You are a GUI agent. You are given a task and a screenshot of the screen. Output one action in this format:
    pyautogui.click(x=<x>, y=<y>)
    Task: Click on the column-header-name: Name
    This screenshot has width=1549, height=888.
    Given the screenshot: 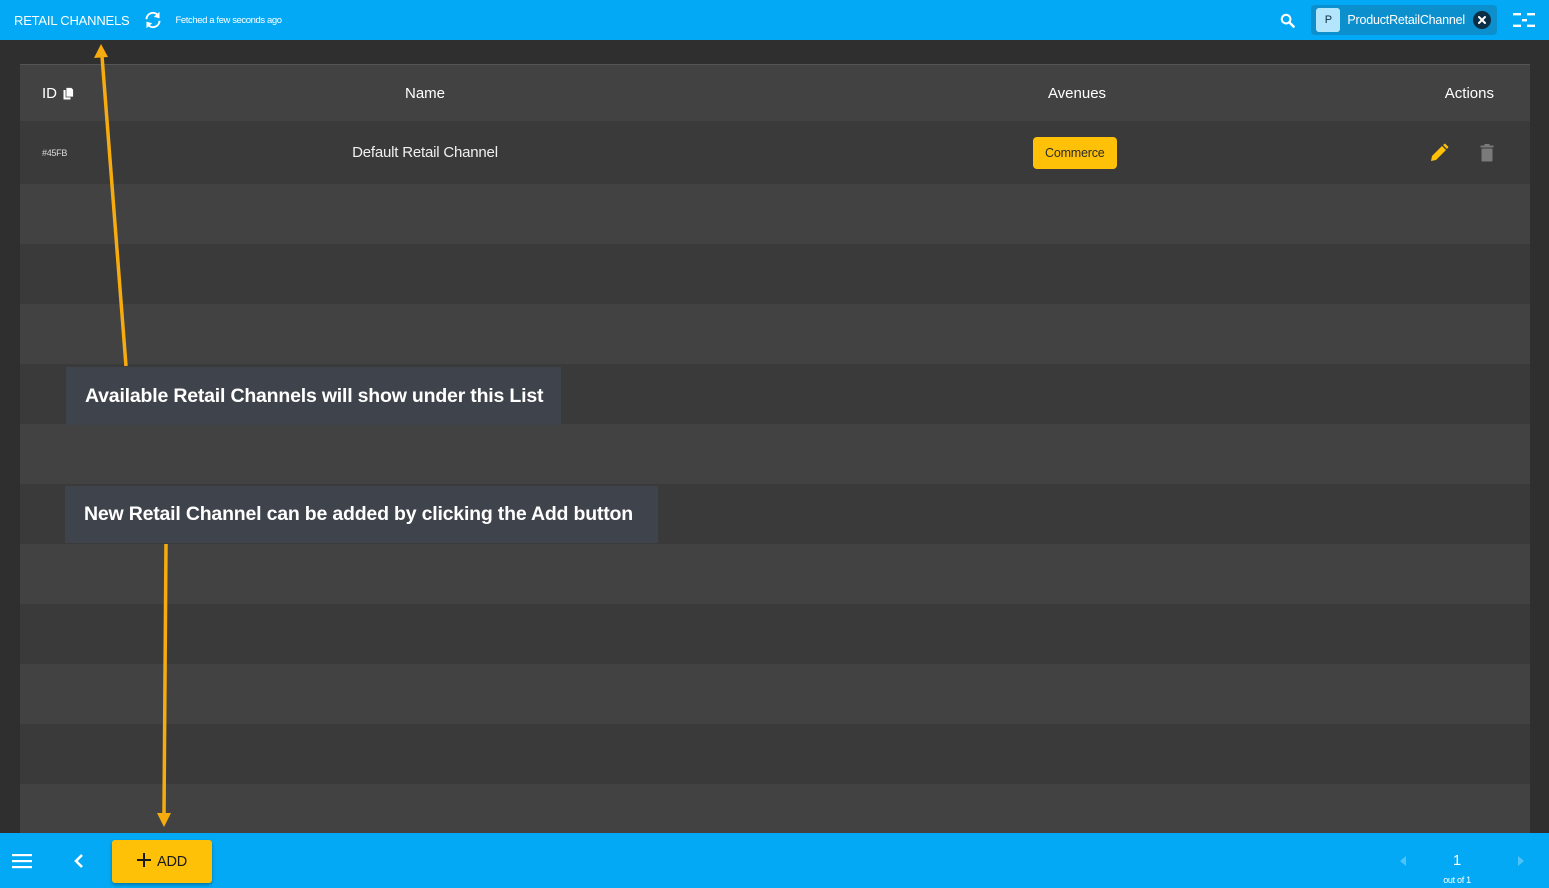 What is the action you would take?
    pyautogui.click(x=425, y=93)
    